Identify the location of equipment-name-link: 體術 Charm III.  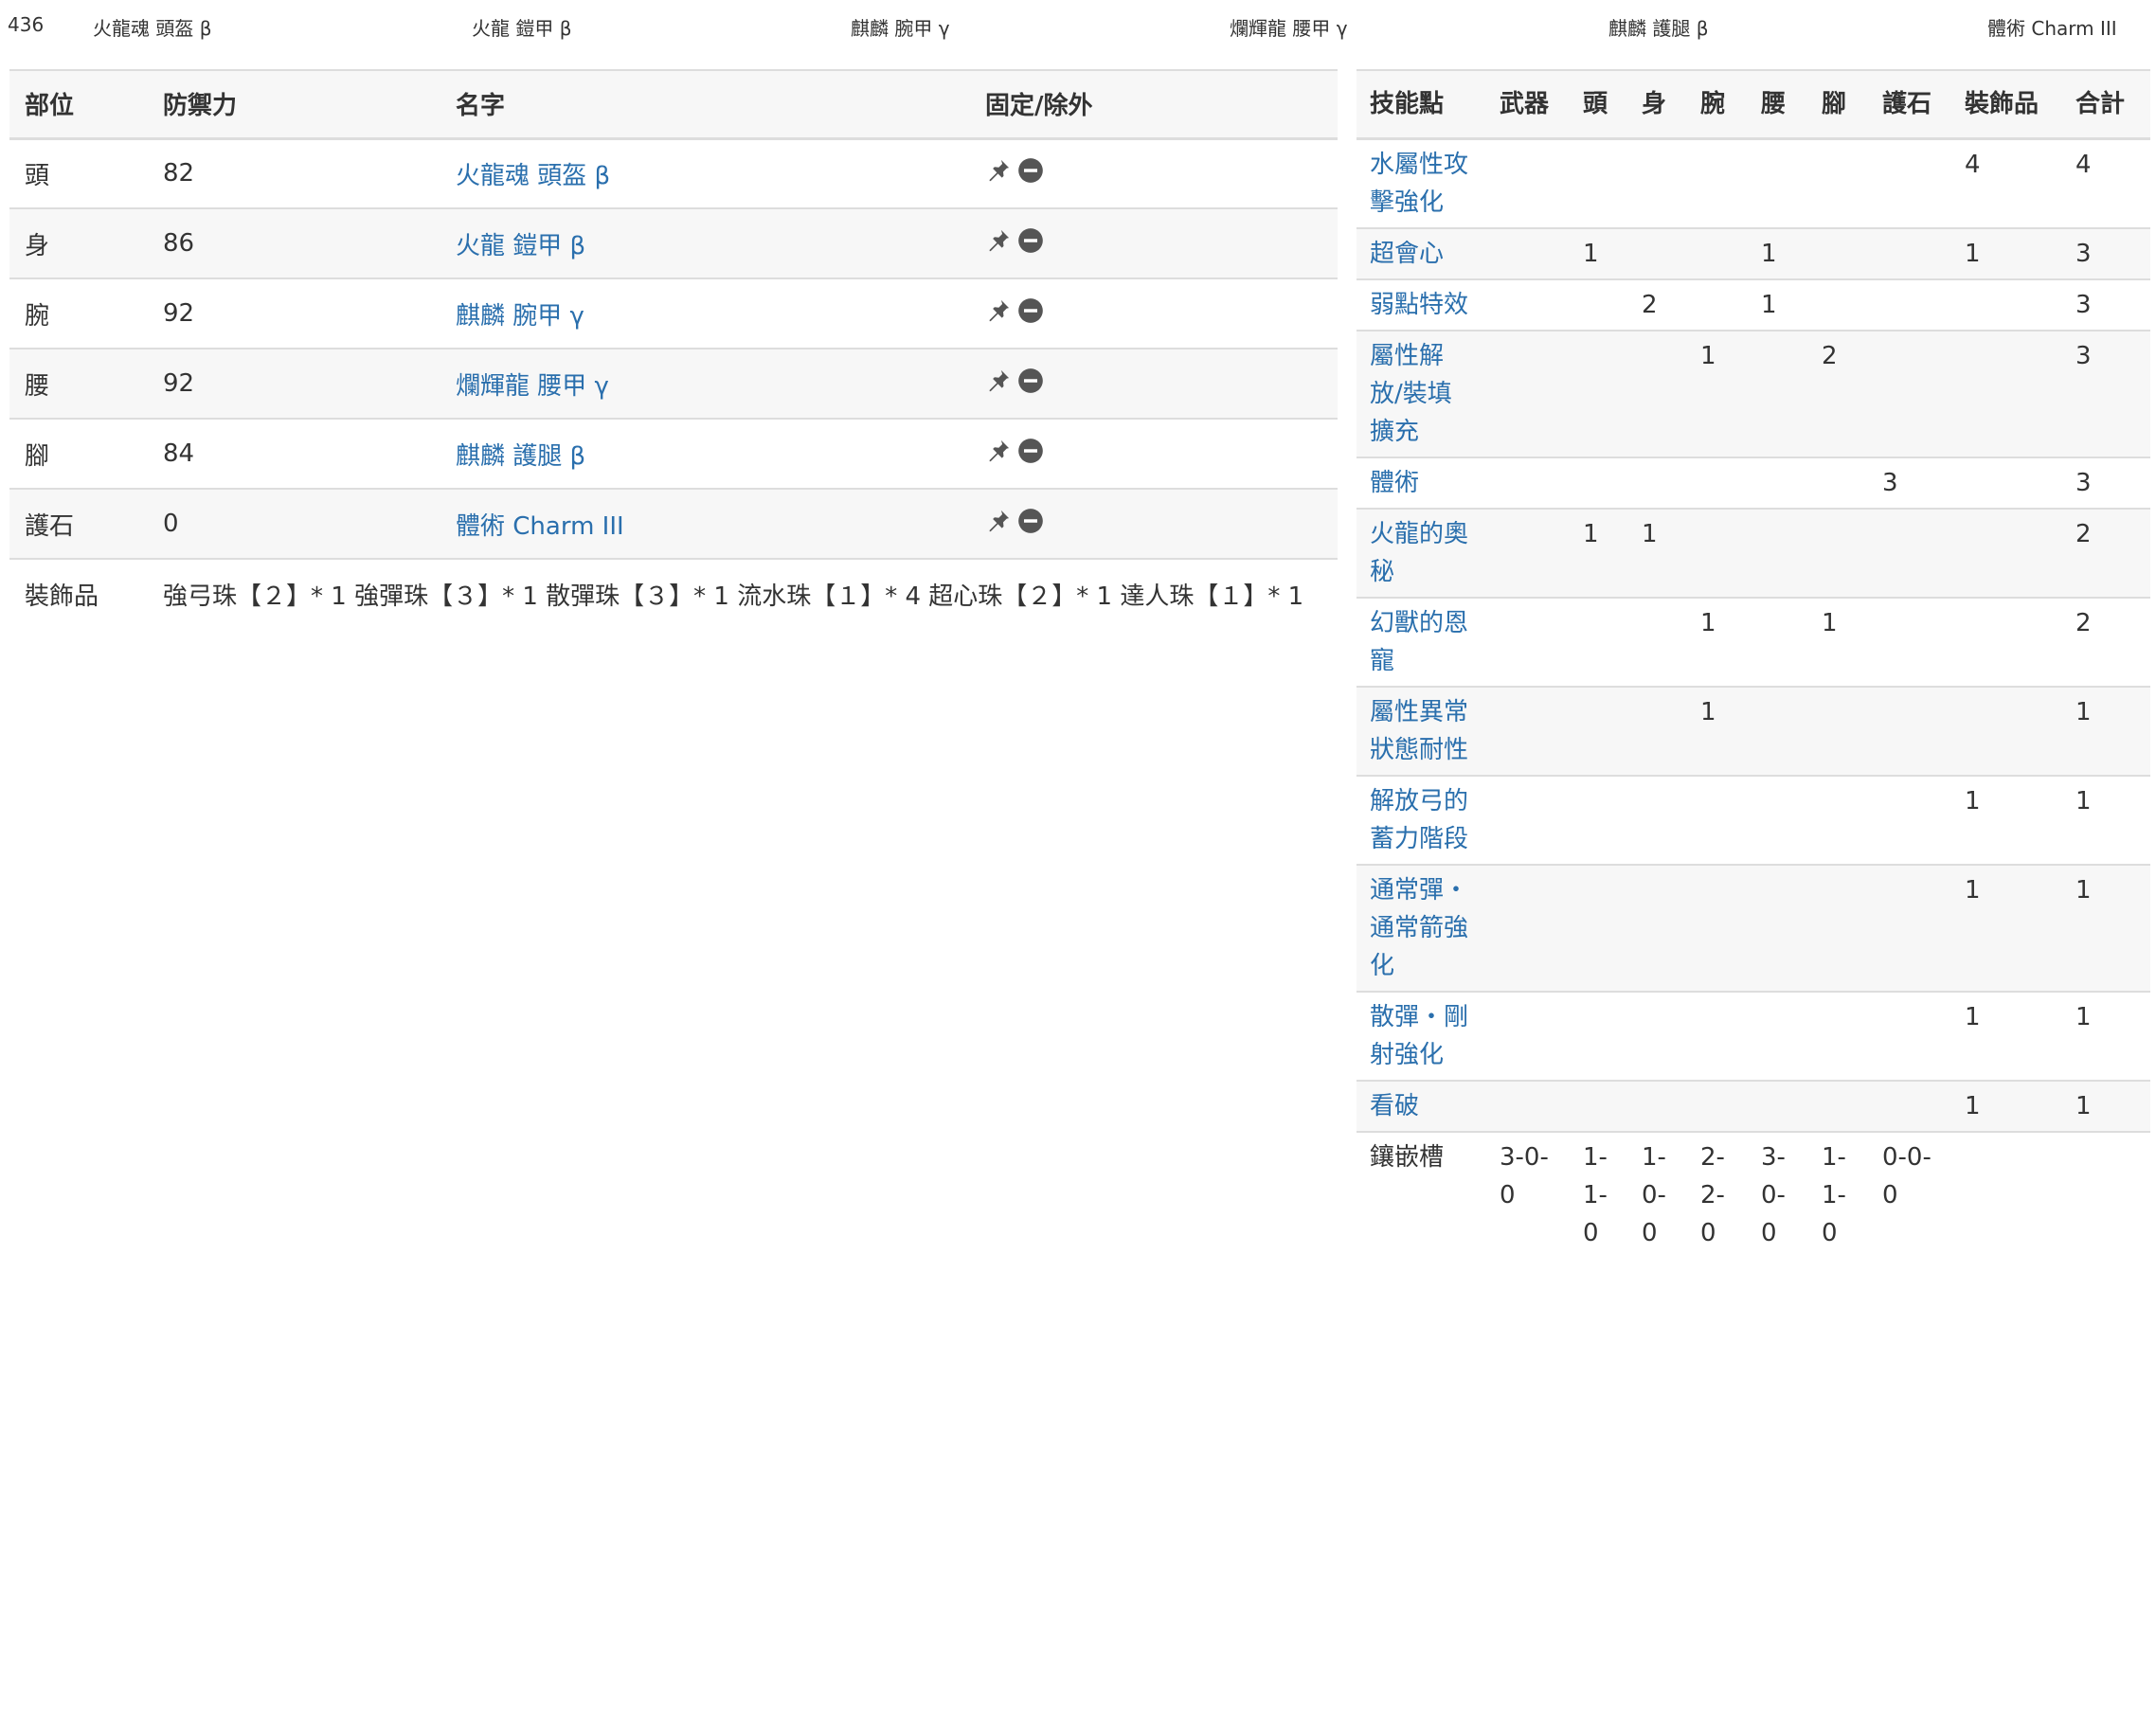
(705, 524).